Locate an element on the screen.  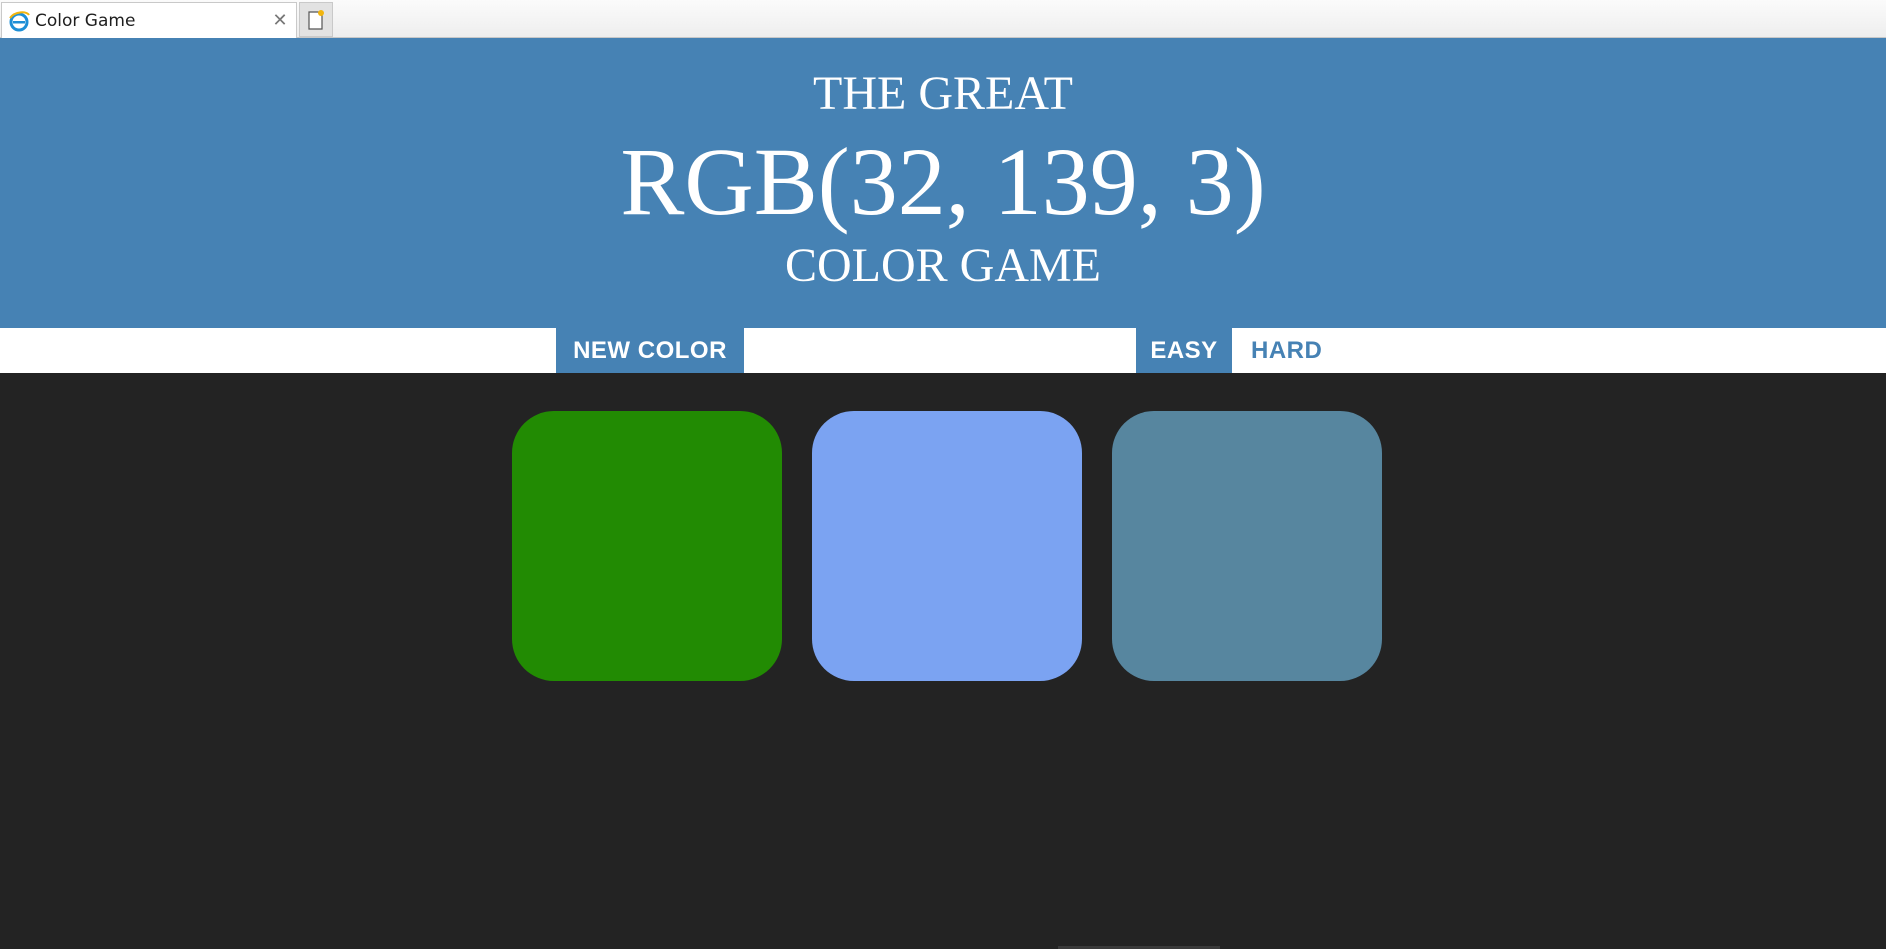
browser-tab-strip: Color Game ✕ is located at coordinates (943, 19).